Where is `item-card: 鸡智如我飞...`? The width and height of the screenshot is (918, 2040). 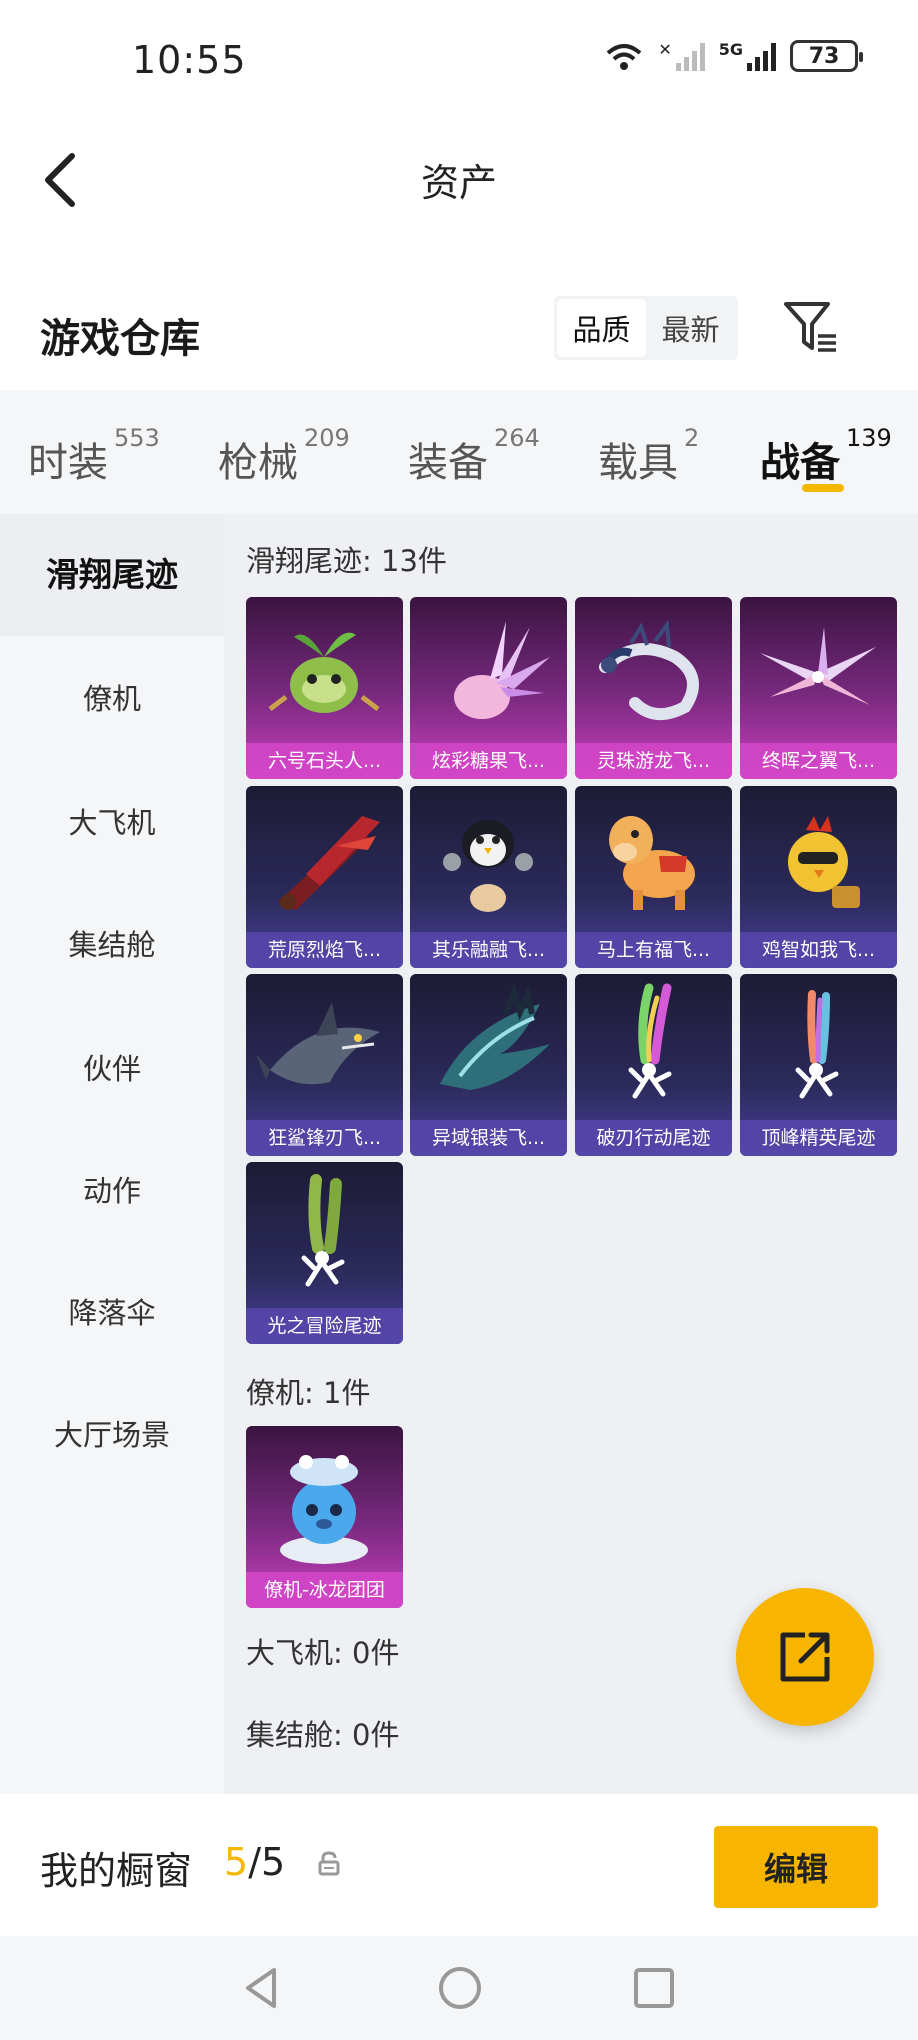
item-card: 鸡智如我飞... is located at coordinates (818, 877).